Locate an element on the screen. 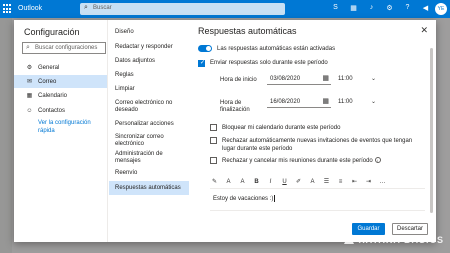 The height and width of the screenshot is (253, 450). pane-title: Respuestas automáticas is located at coordinates (247, 31).